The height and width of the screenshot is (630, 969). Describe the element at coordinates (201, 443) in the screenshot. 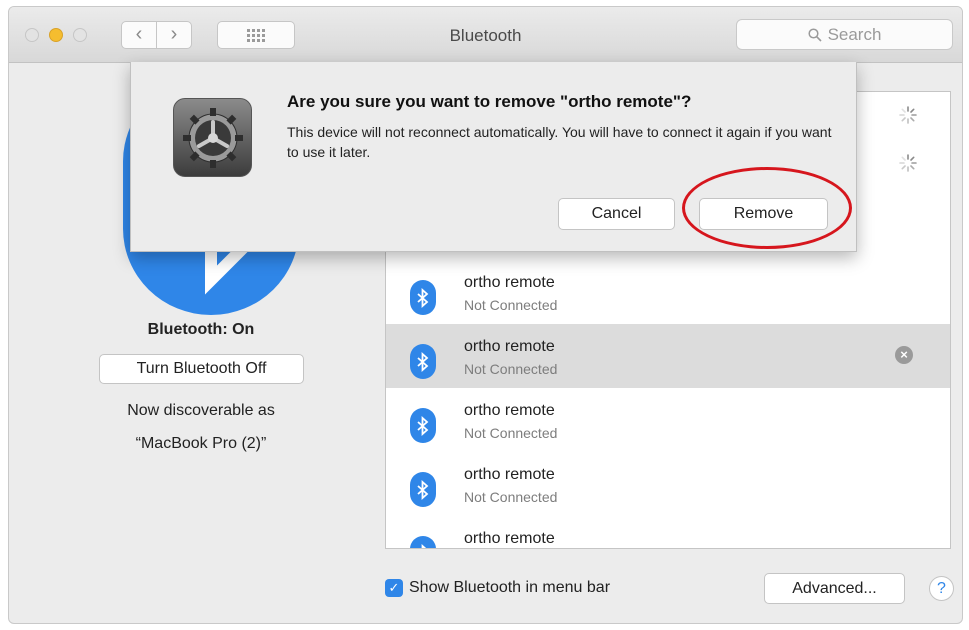

I see `machine-name: “MacBook Pro (2)”` at that location.